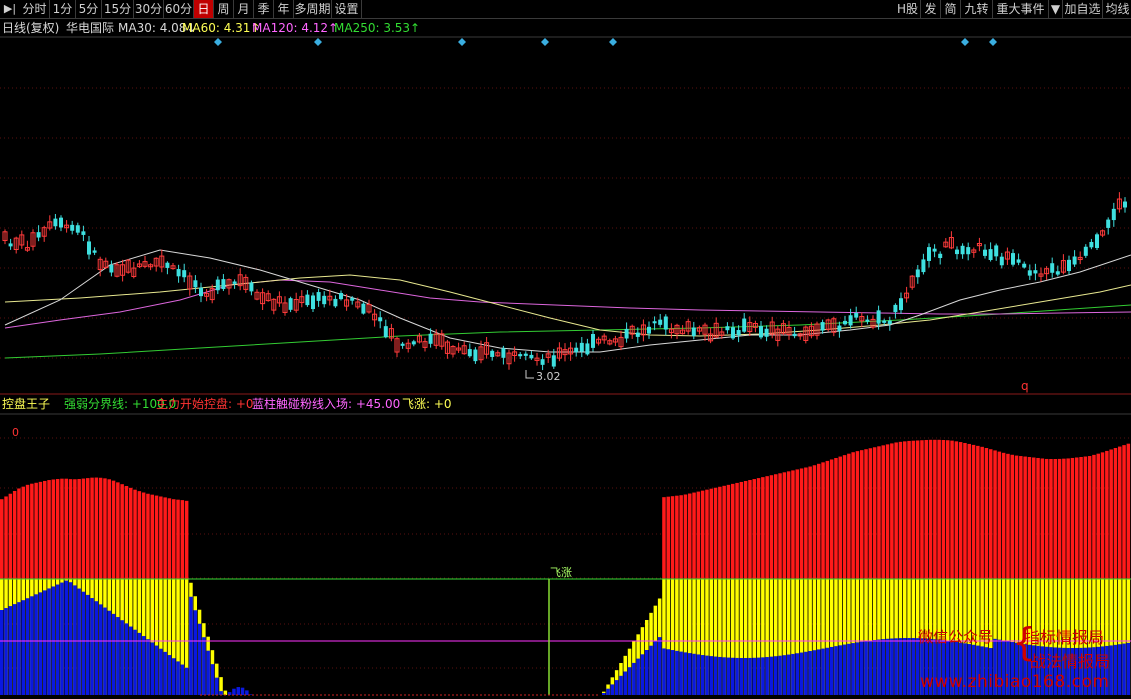 The width and height of the screenshot is (1131, 699). I want to click on tab-period-10: 年, so click(284, 9).